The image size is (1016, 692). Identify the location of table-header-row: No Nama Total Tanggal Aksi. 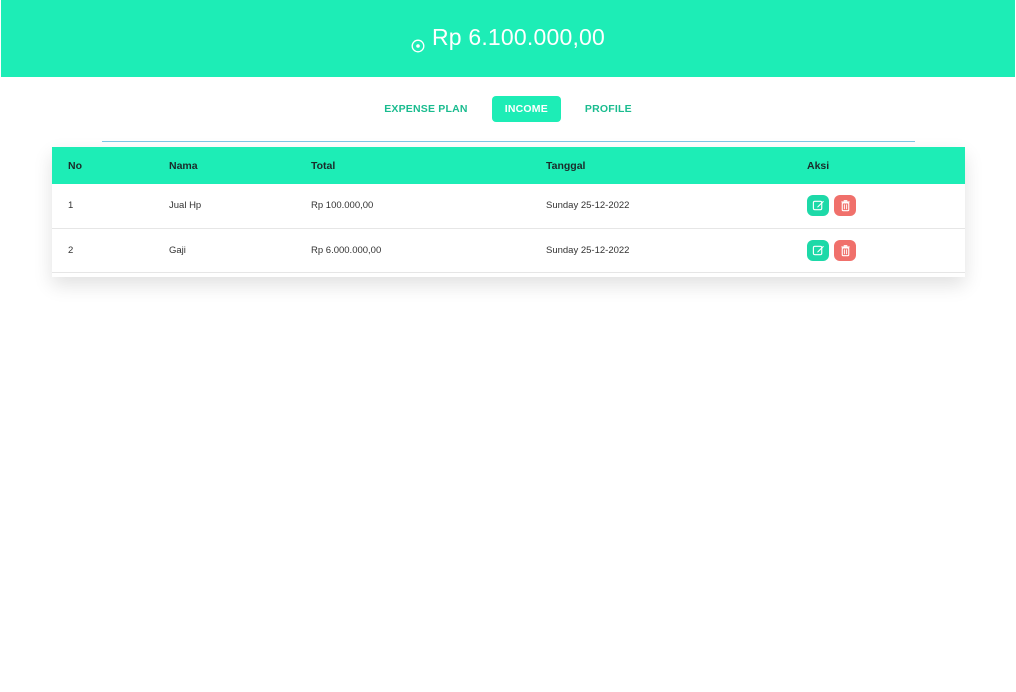
(508, 165).